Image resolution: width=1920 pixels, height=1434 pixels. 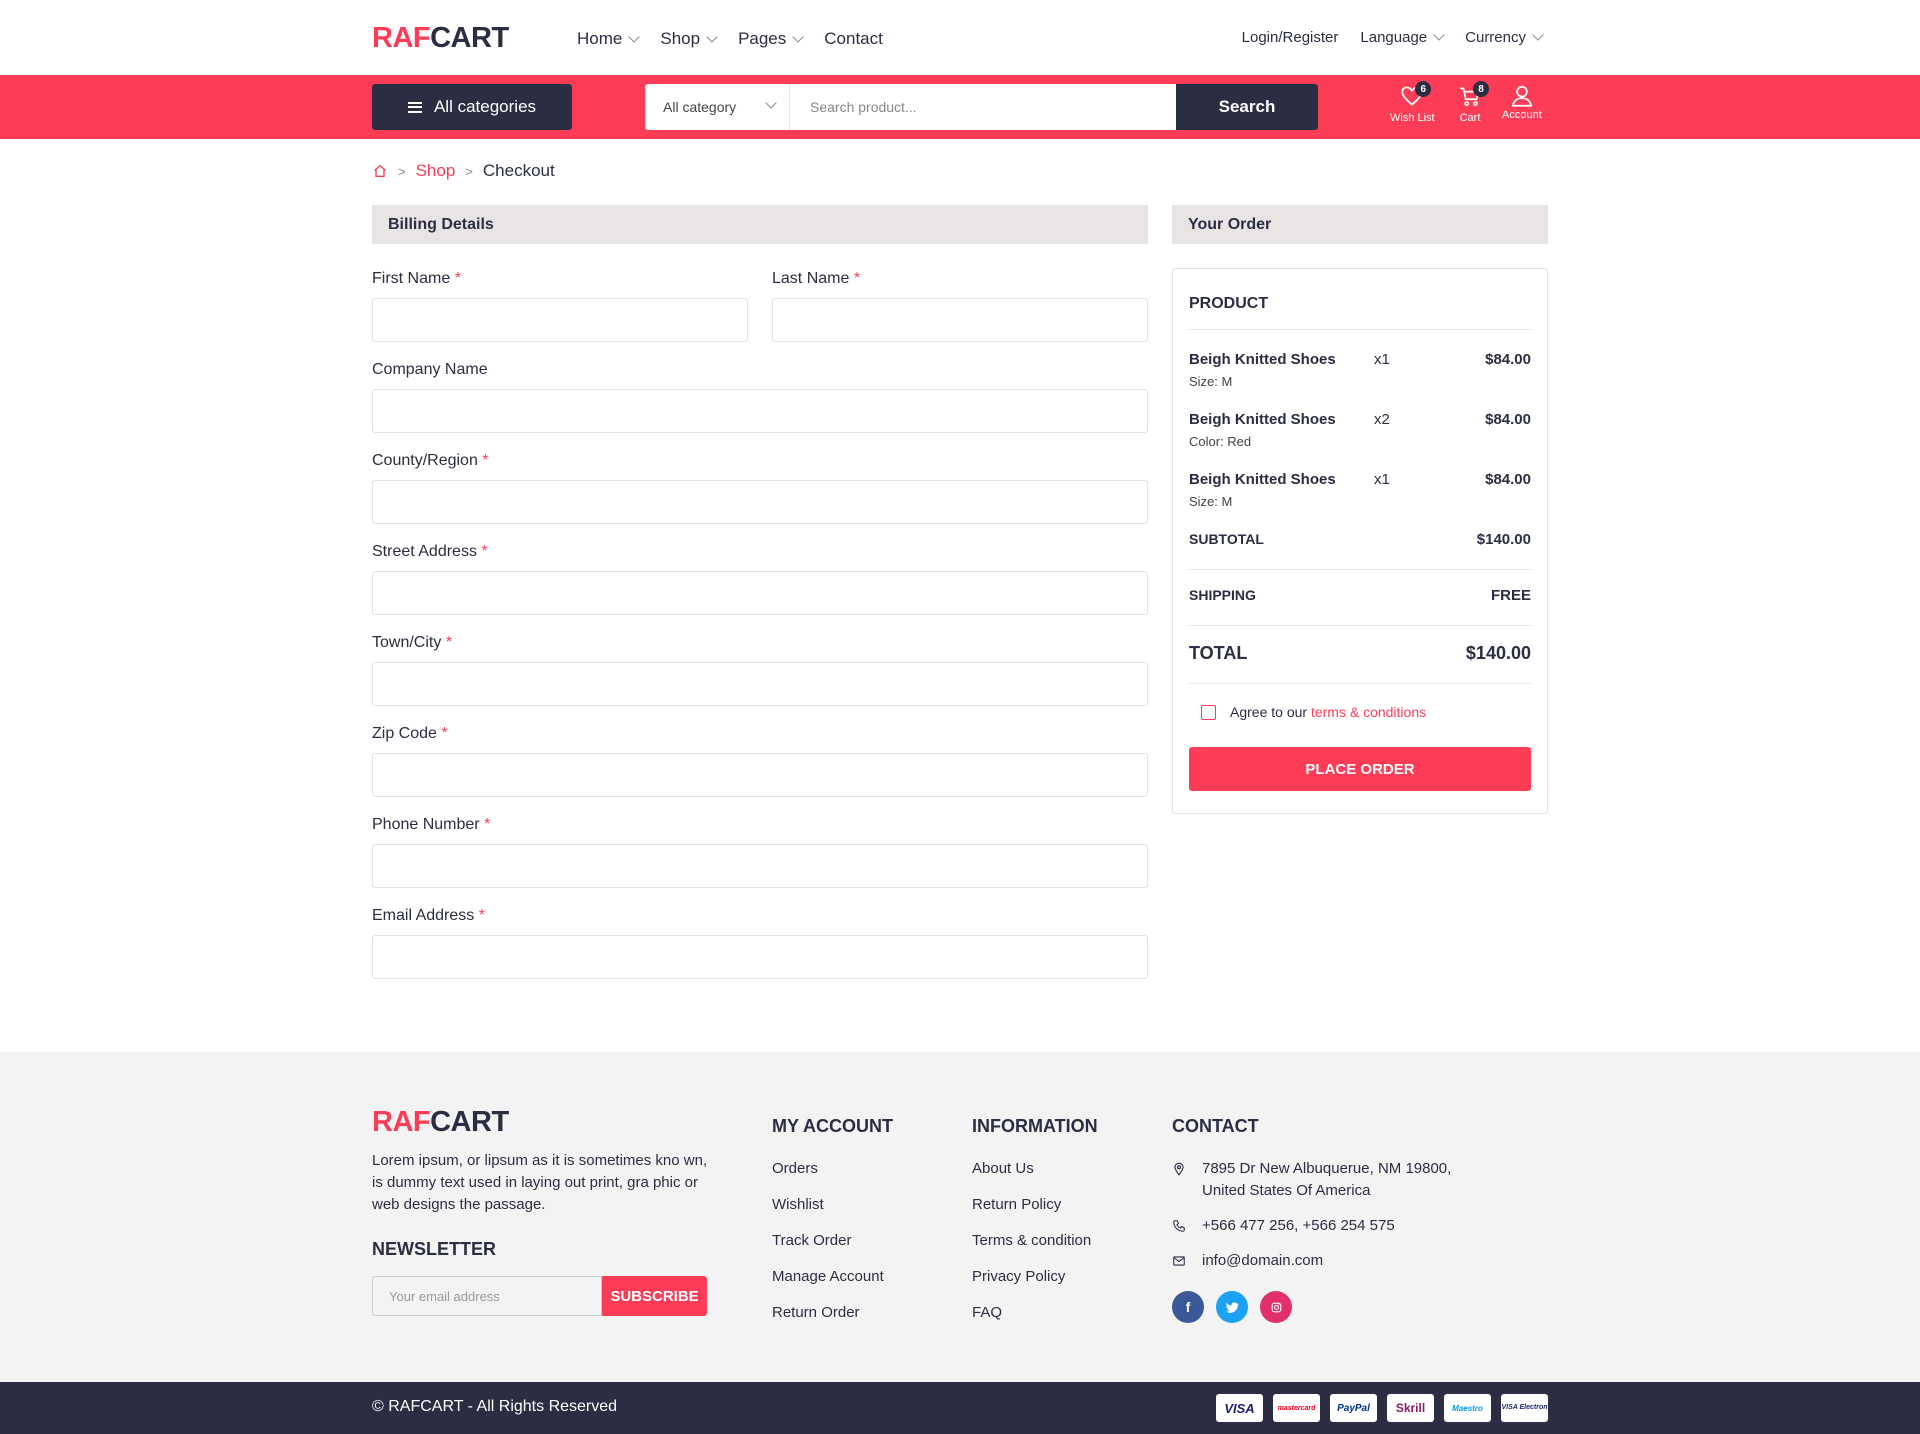 What do you see at coordinates (1382, 419) in the screenshot?
I see `order-item-qty: x2` at bounding box center [1382, 419].